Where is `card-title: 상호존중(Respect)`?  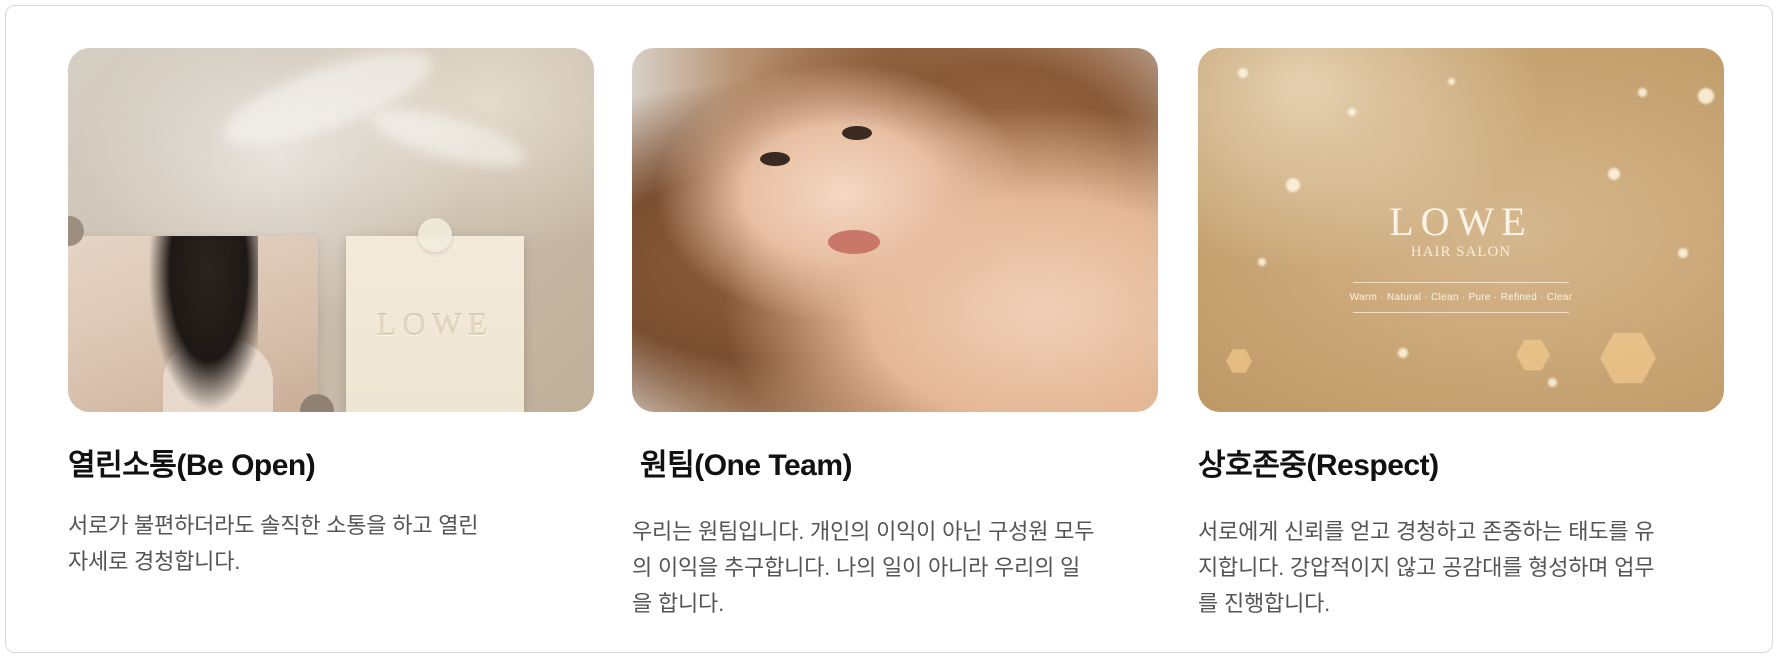 card-title: 상호존중(Respect) is located at coordinates (1318, 465).